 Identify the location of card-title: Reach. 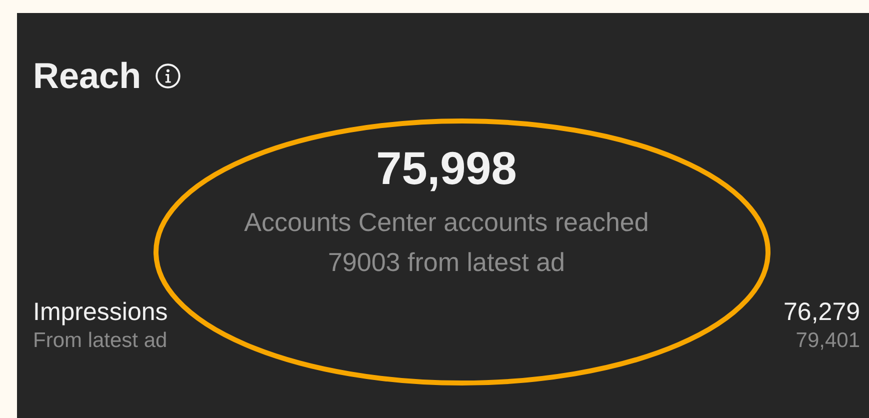
(87, 76).